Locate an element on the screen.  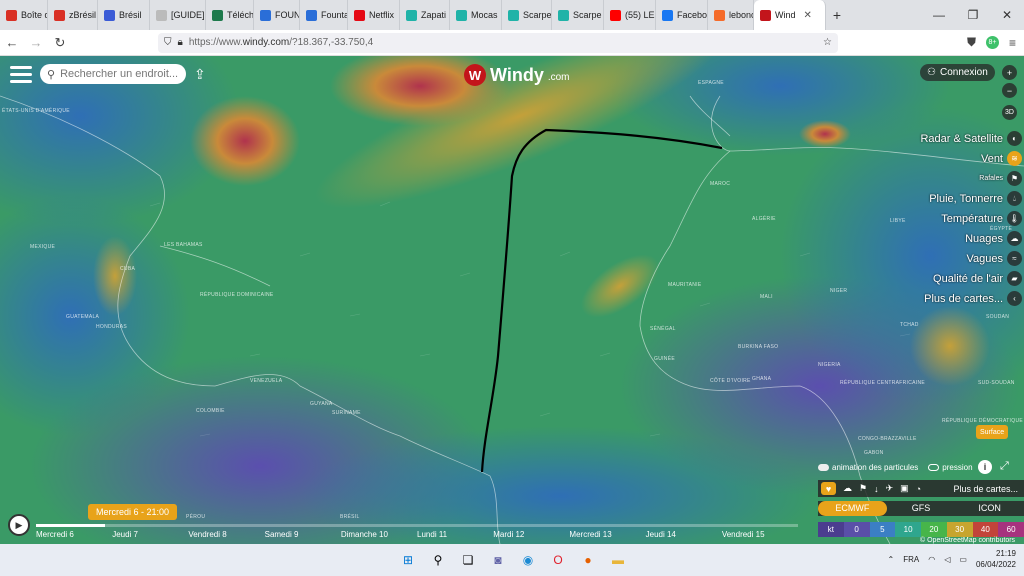
opera-icon: O is located at coordinates (558, 560).